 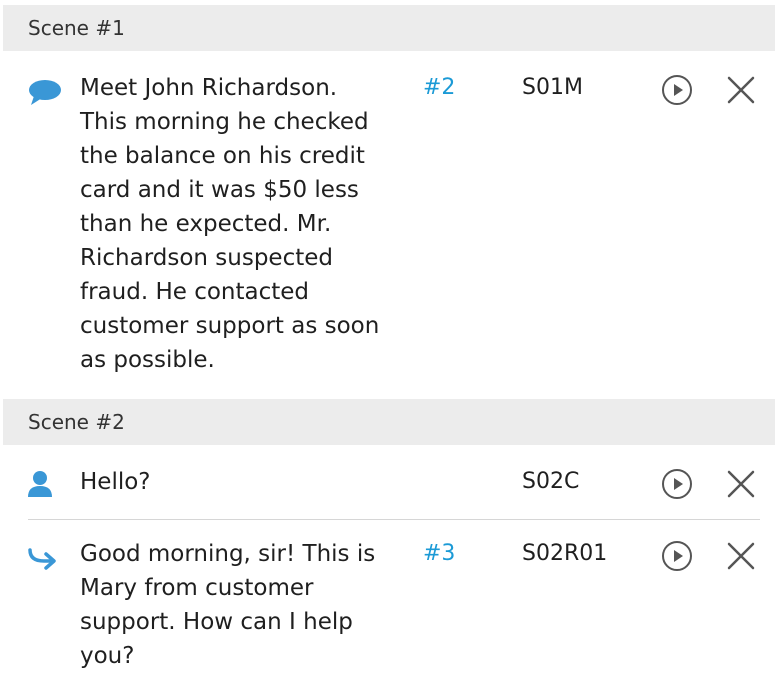 I want to click on item-link: #2, so click(x=439, y=88).